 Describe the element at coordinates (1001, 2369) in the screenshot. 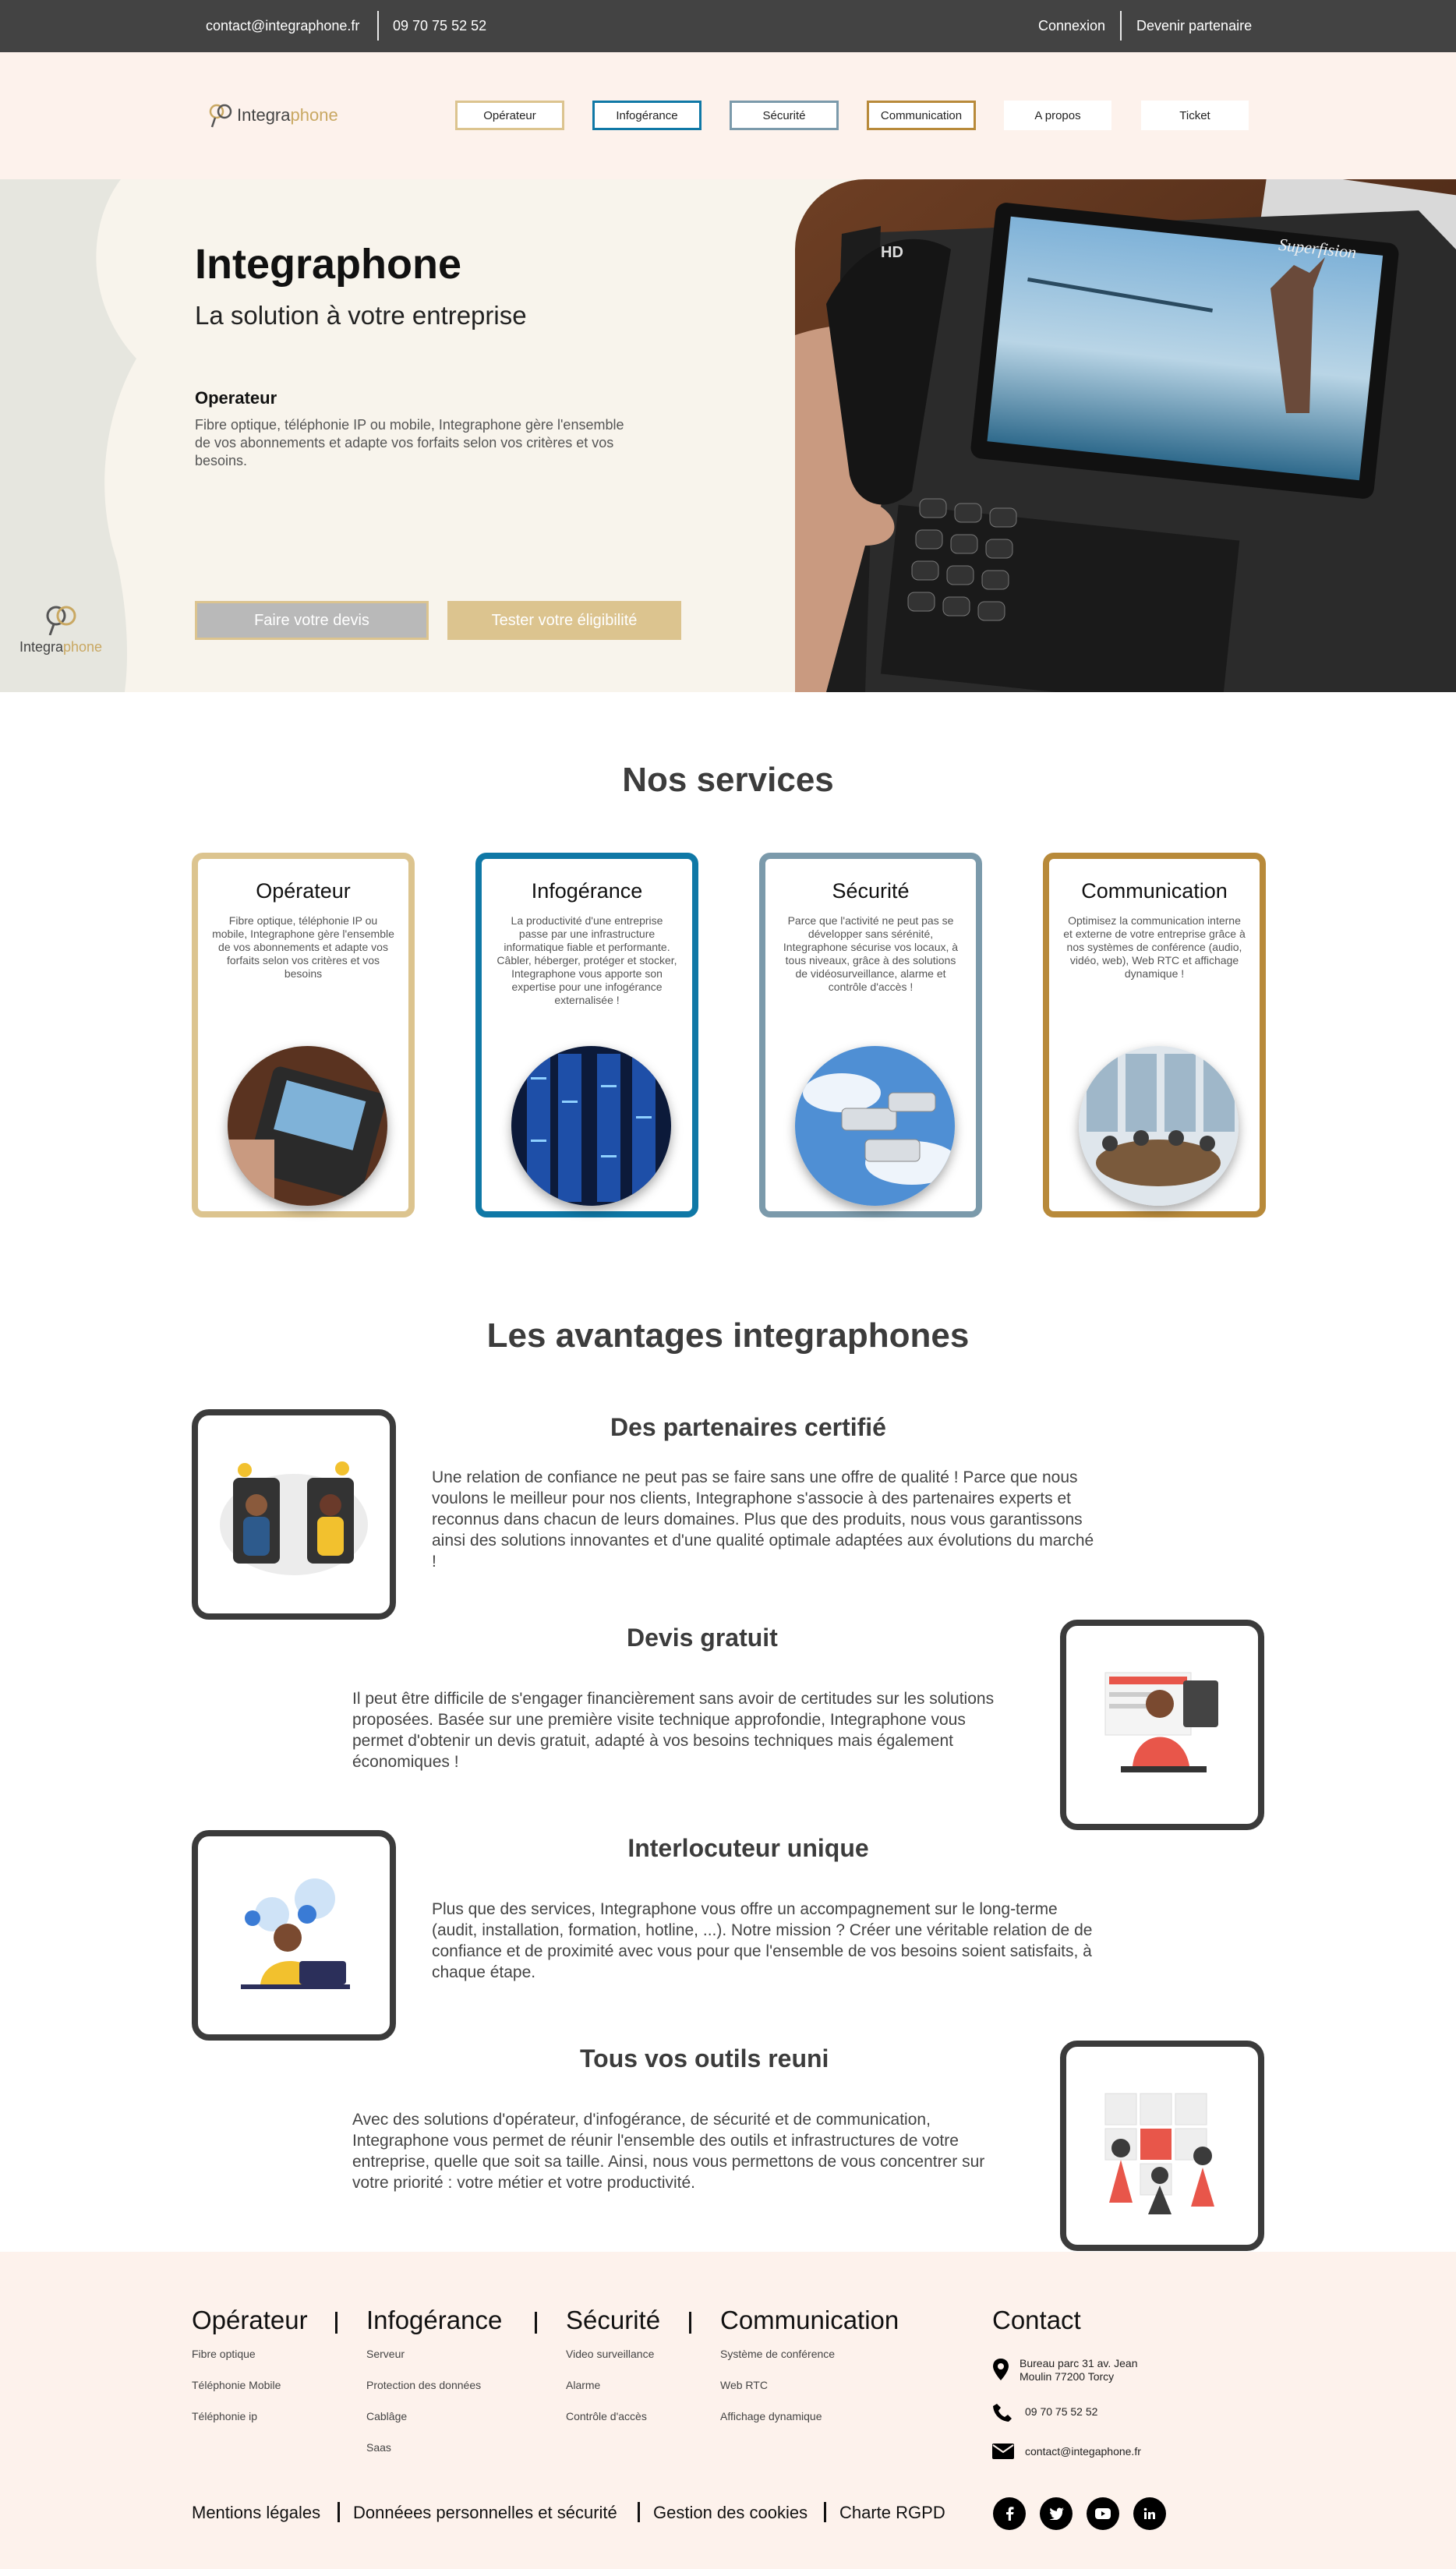

I see `location-pin-icon` at that location.